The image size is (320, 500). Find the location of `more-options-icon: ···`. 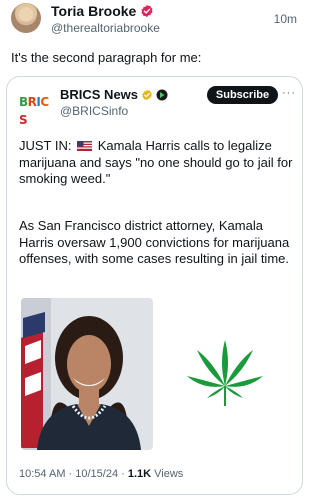

more-options-icon: ··· is located at coordinates (289, 93).